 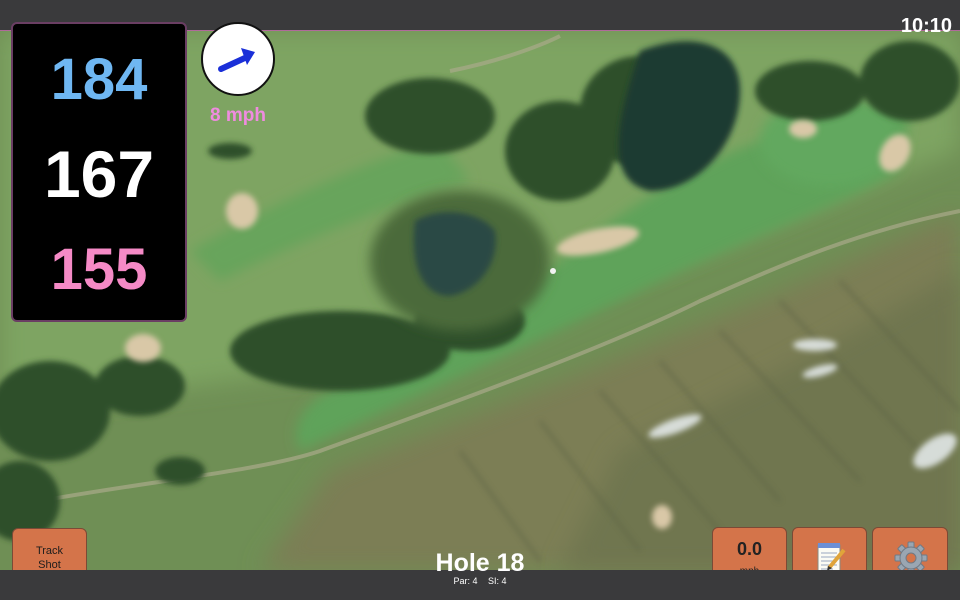 What do you see at coordinates (480, 563) in the screenshot?
I see `hole-title: Hole 18` at bounding box center [480, 563].